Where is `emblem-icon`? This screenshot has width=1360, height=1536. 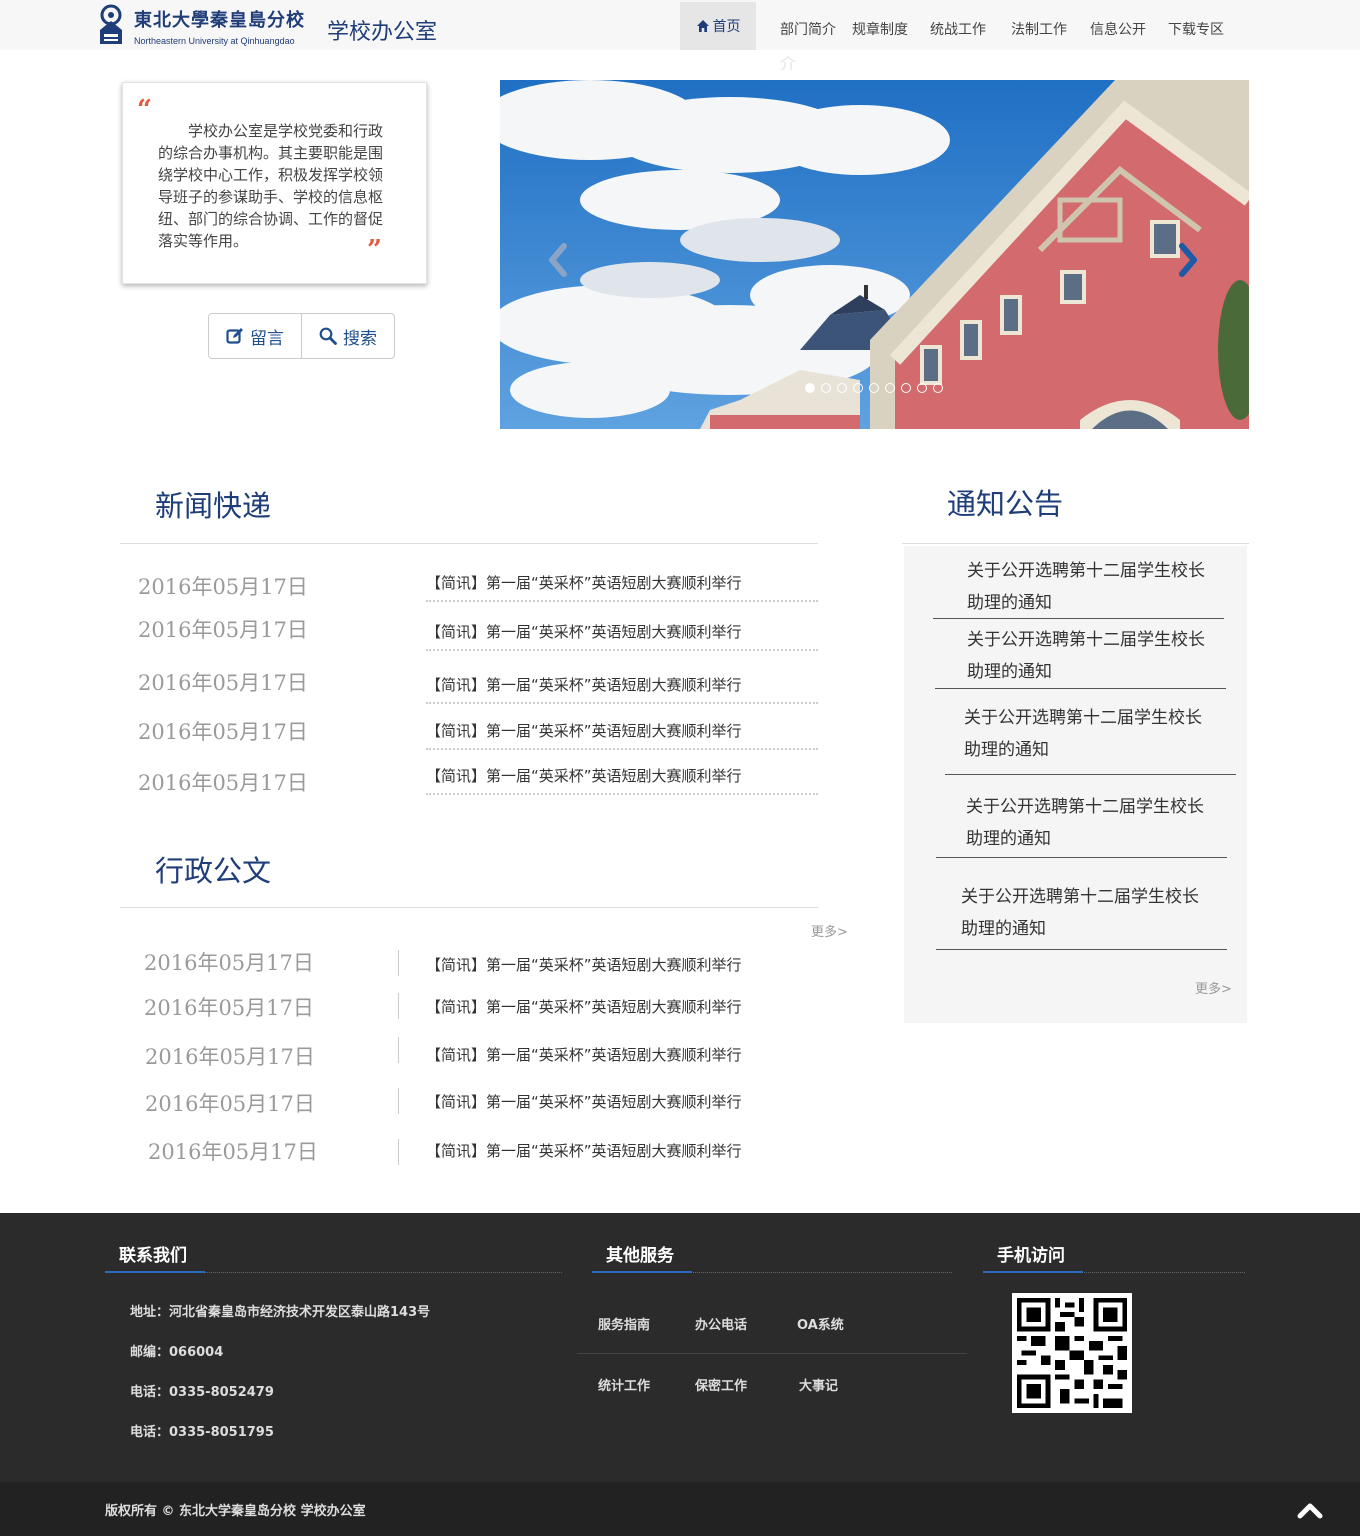
emblem-icon is located at coordinates (111, 24).